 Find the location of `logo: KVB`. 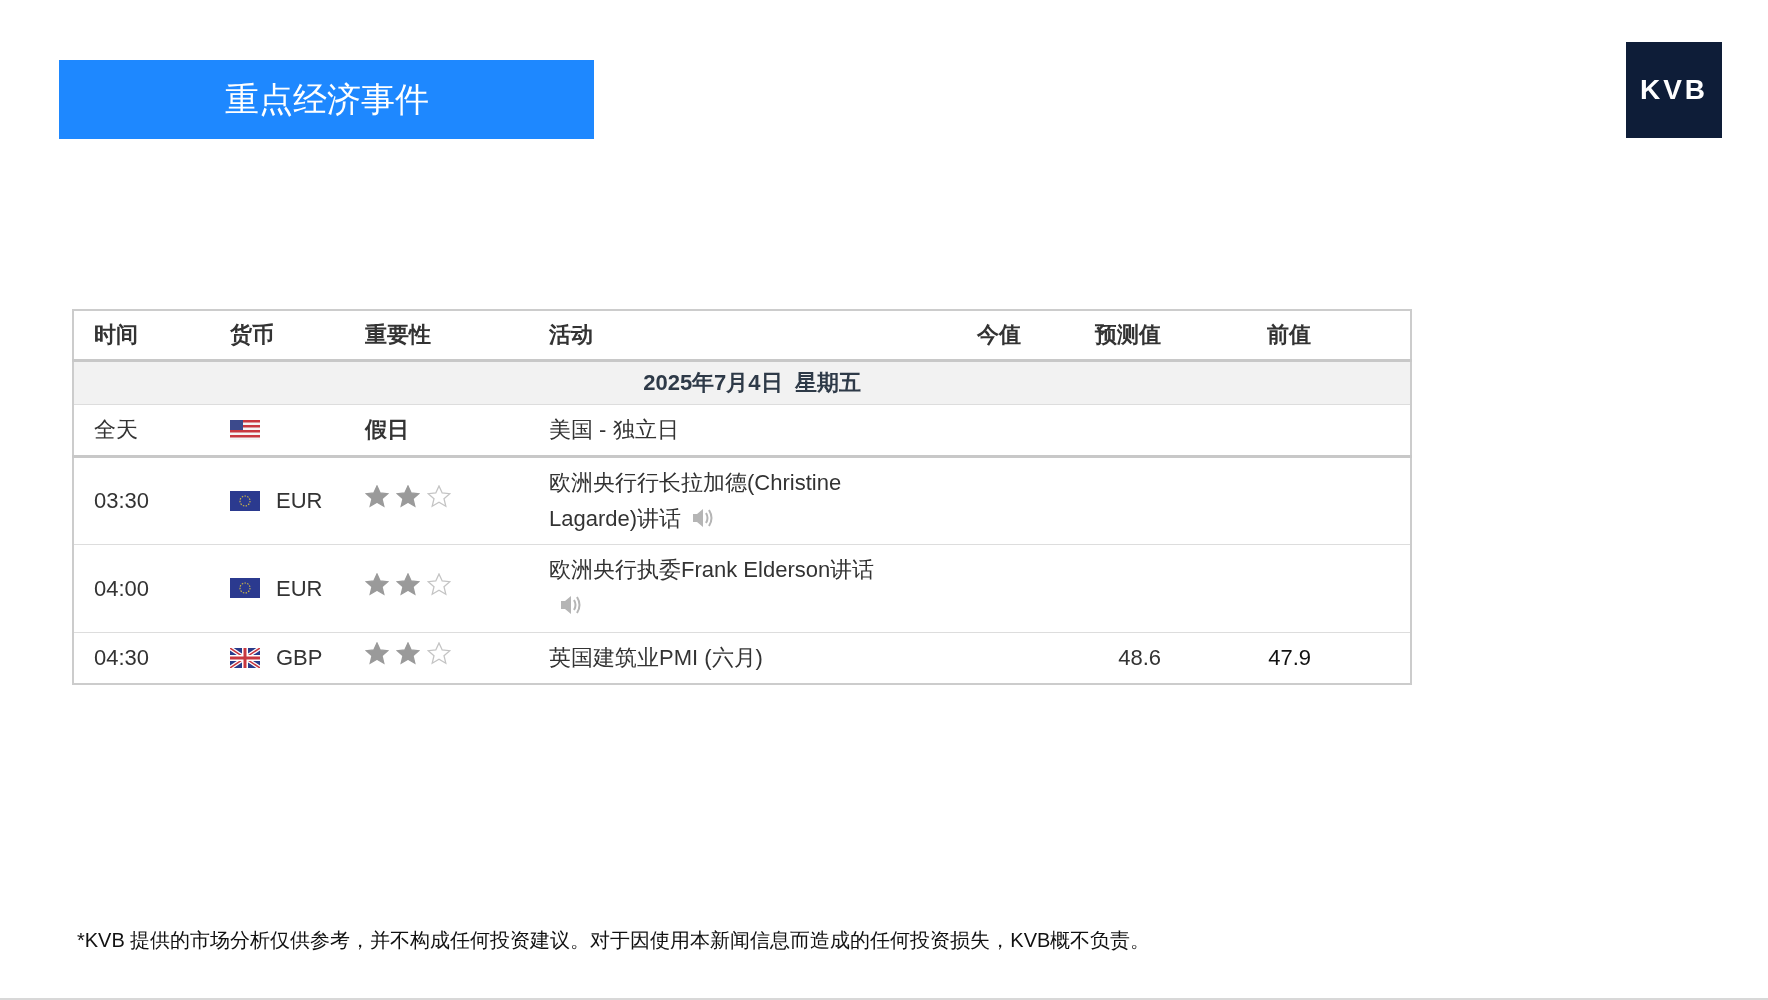

logo: KVB is located at coordinates (1674, 90).